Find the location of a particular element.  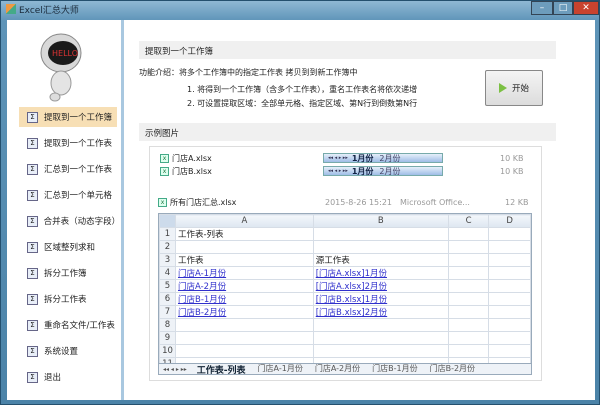

table-row: 6 门店B-1月份 [门店B.xlsx]1月份 is located at coordinates (345, 299).